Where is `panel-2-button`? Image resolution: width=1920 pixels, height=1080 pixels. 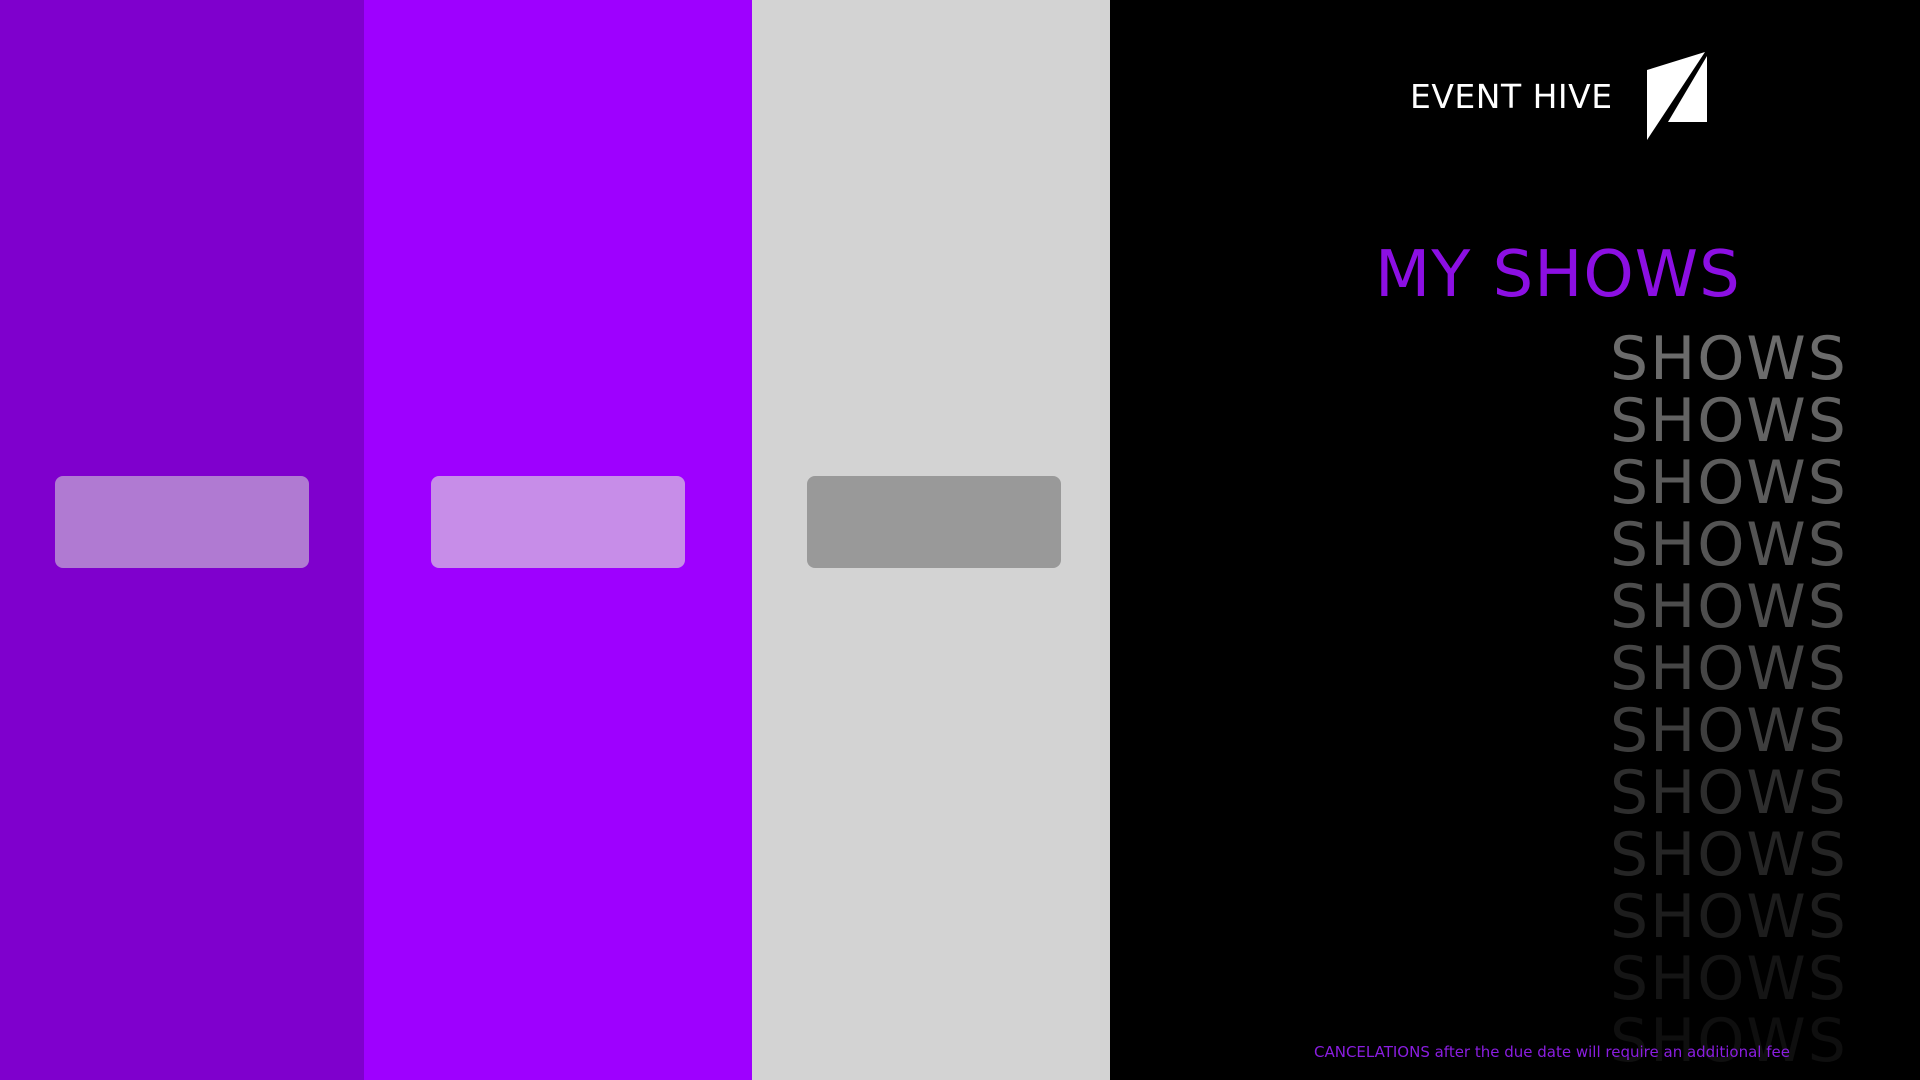
panel-2-button is located at coordinates (558, 522).